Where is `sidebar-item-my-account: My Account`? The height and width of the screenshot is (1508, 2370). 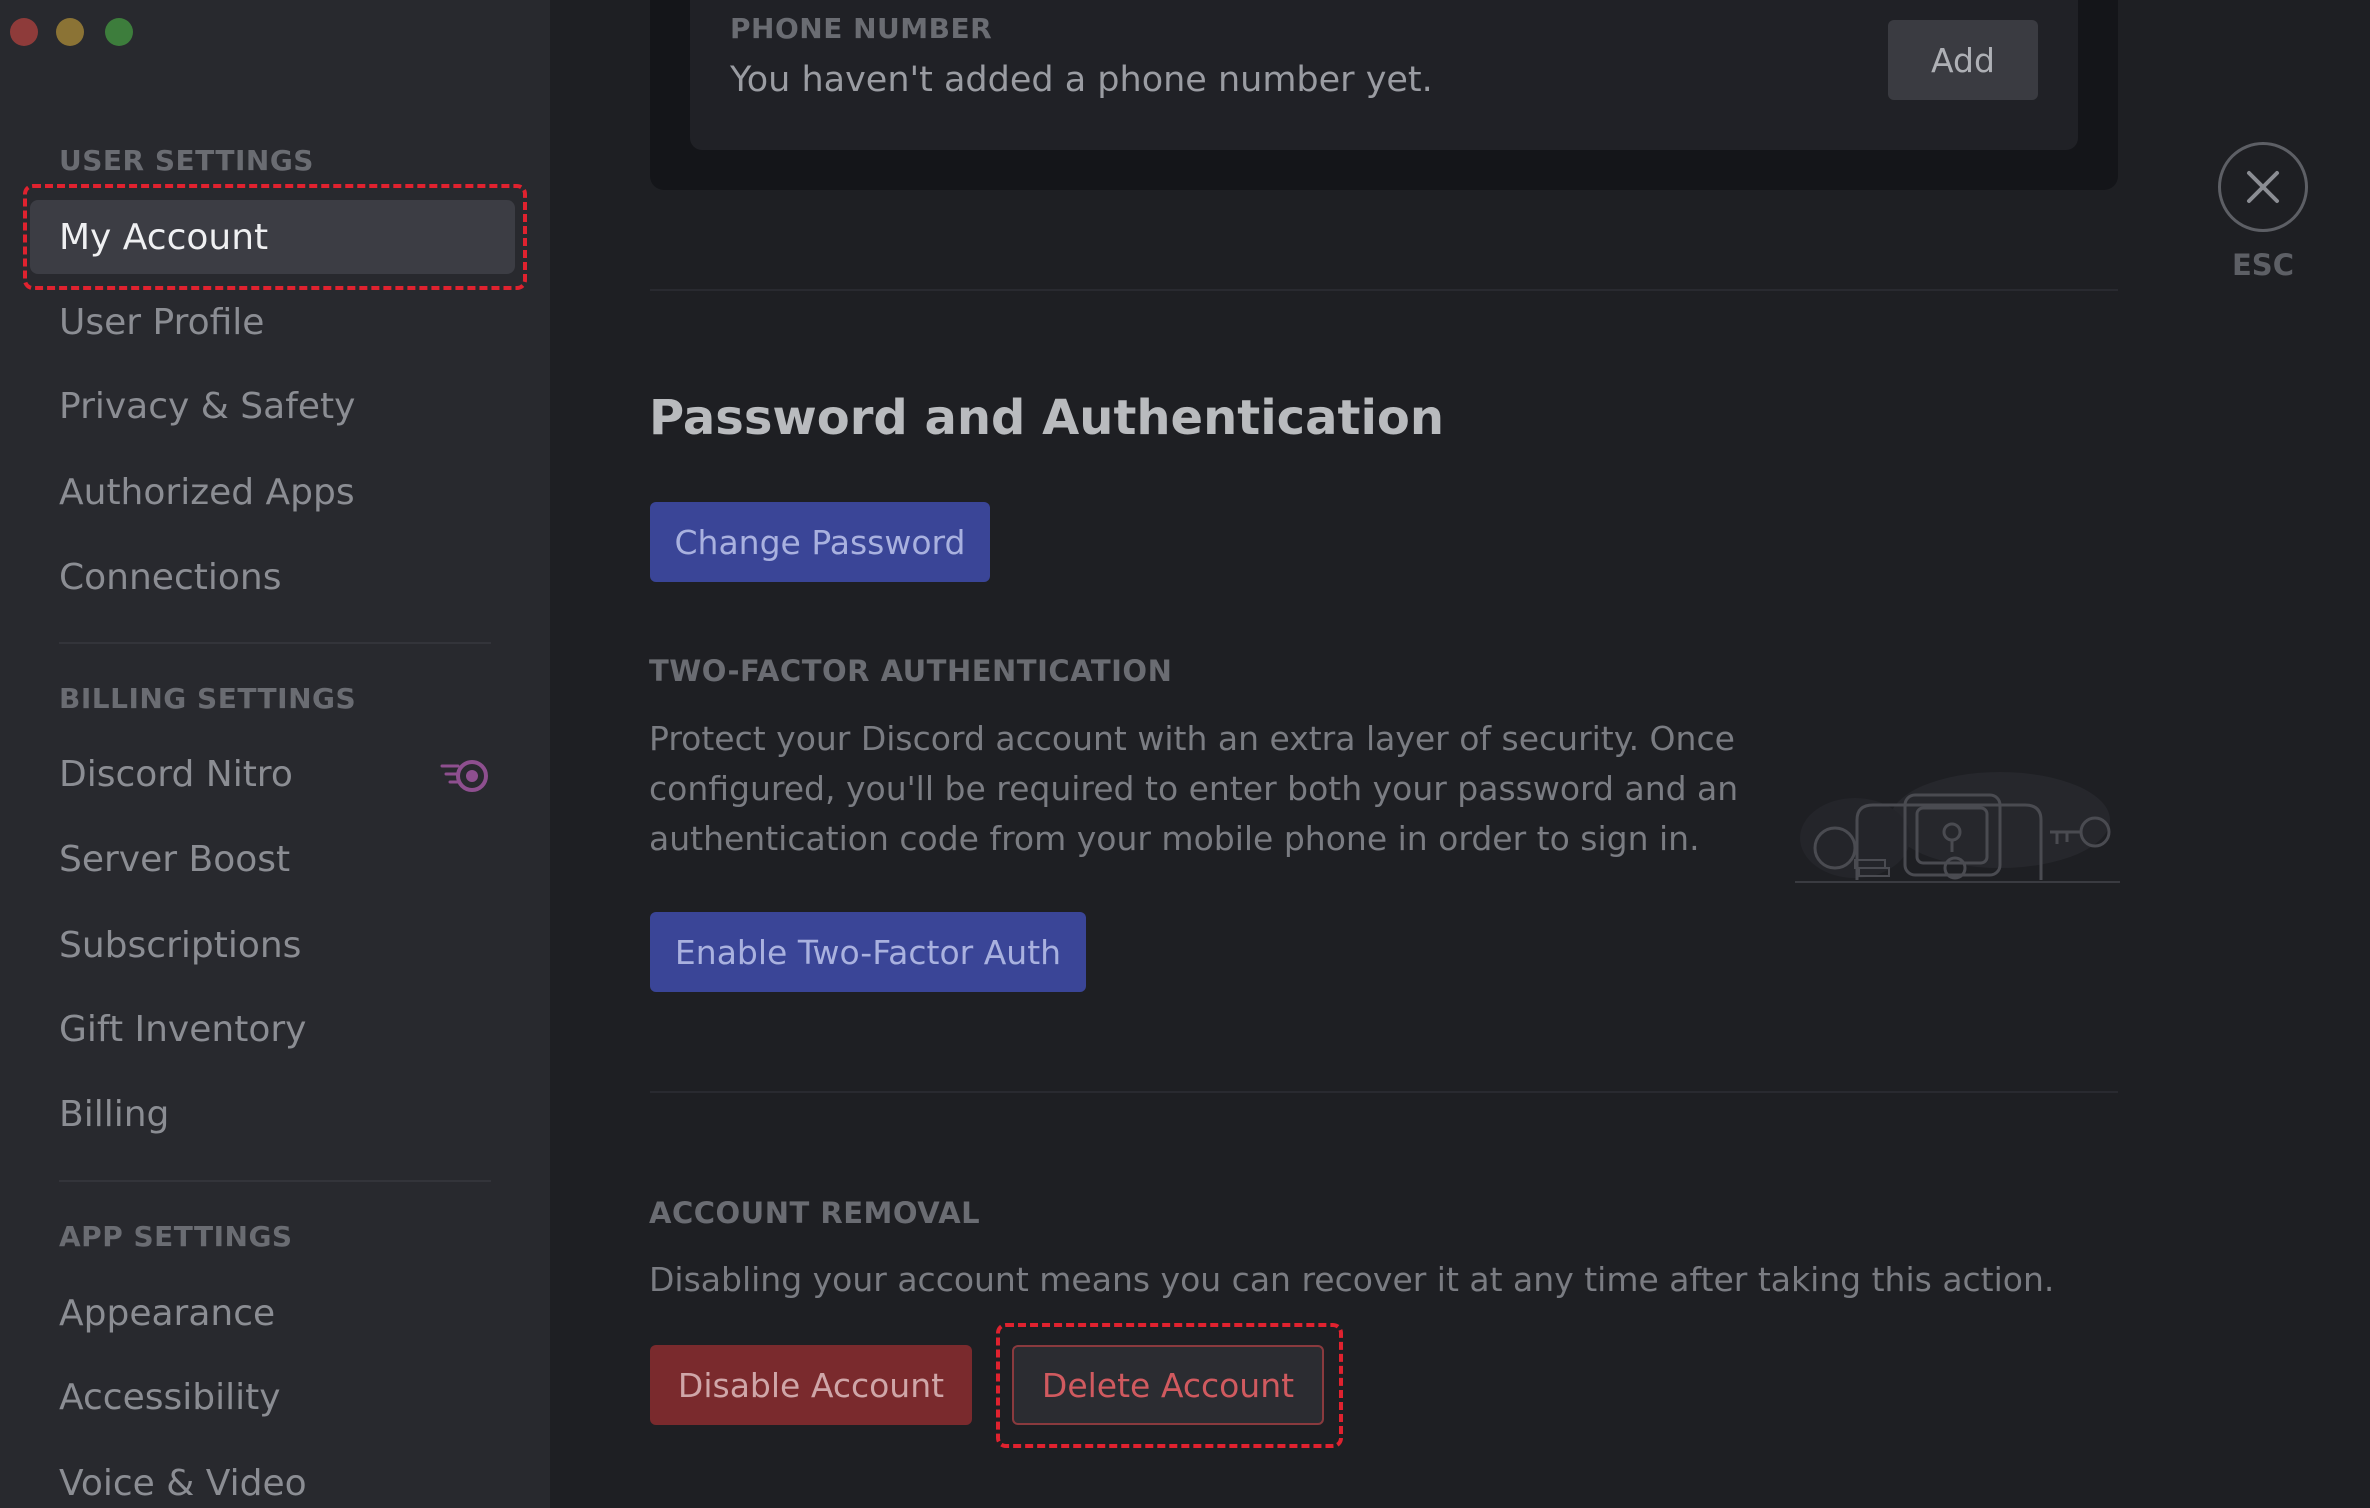
sidebar-item-my-account: My Account is located at coordinates (272, 237).